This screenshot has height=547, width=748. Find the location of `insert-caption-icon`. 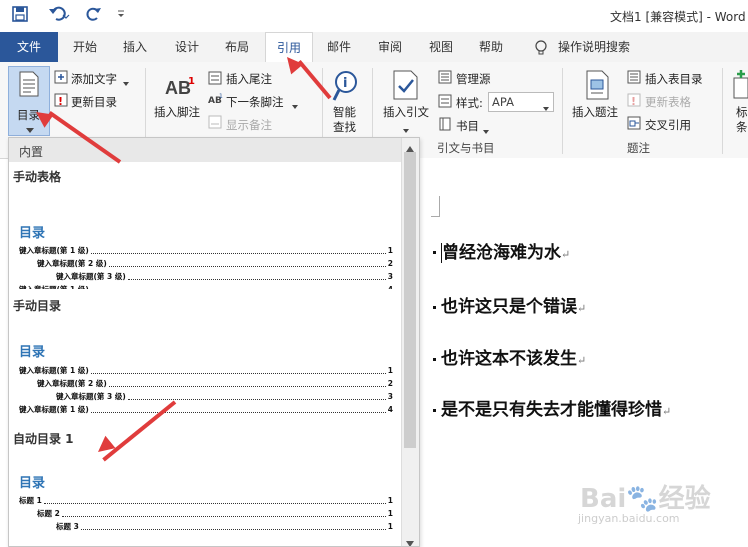

insert-caption-icon is located at coordinates (598, 86).